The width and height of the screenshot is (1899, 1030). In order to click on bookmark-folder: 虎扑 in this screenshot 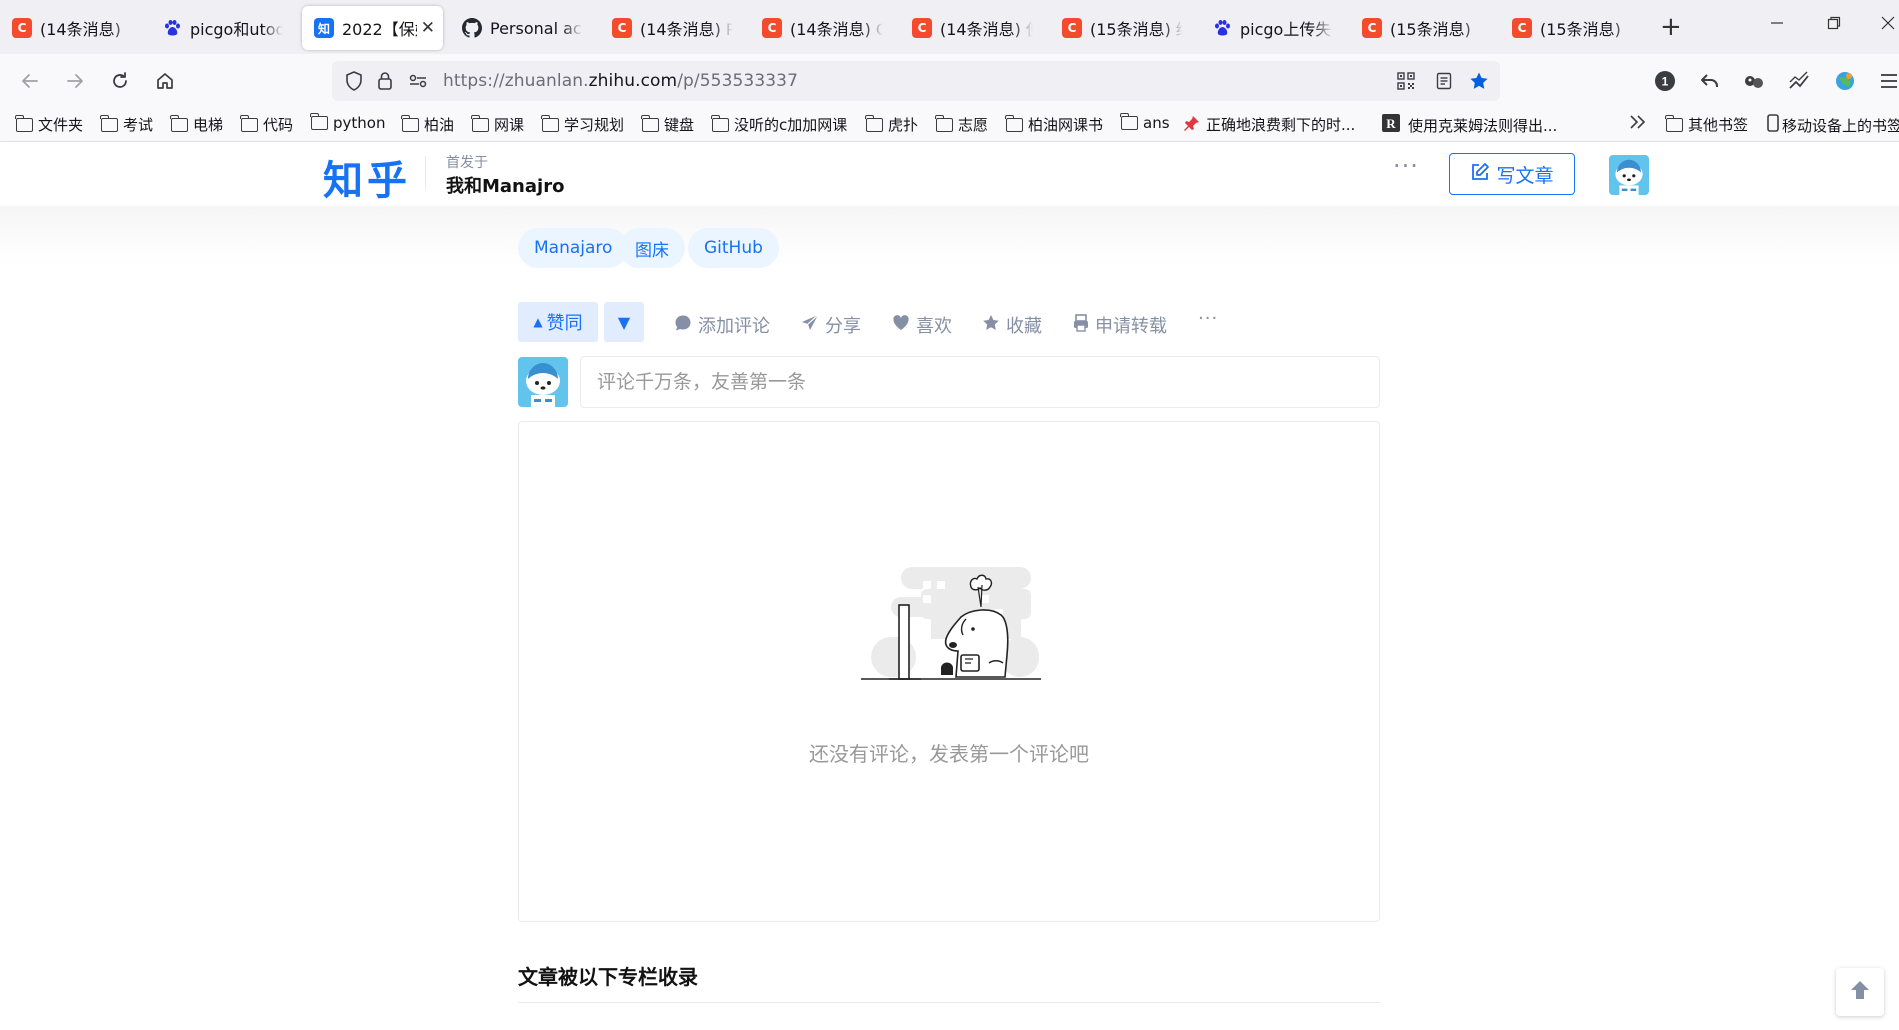, I will do `click(891, 124)`.